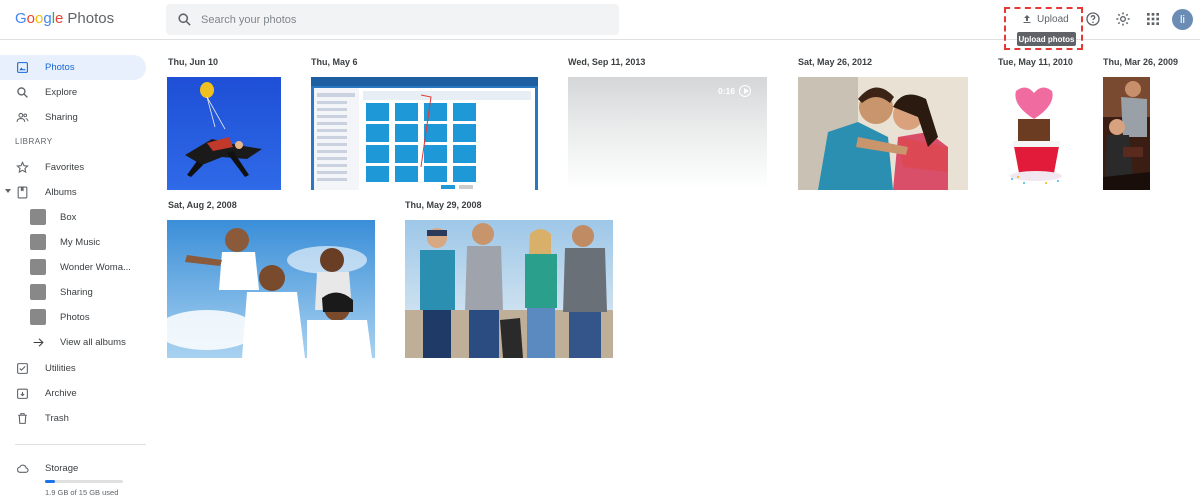 The width and height of the screenshot is (1200, 500). I want to click on top-bar: GooglePhotos Upload Upload photos li, so click(600, 25).